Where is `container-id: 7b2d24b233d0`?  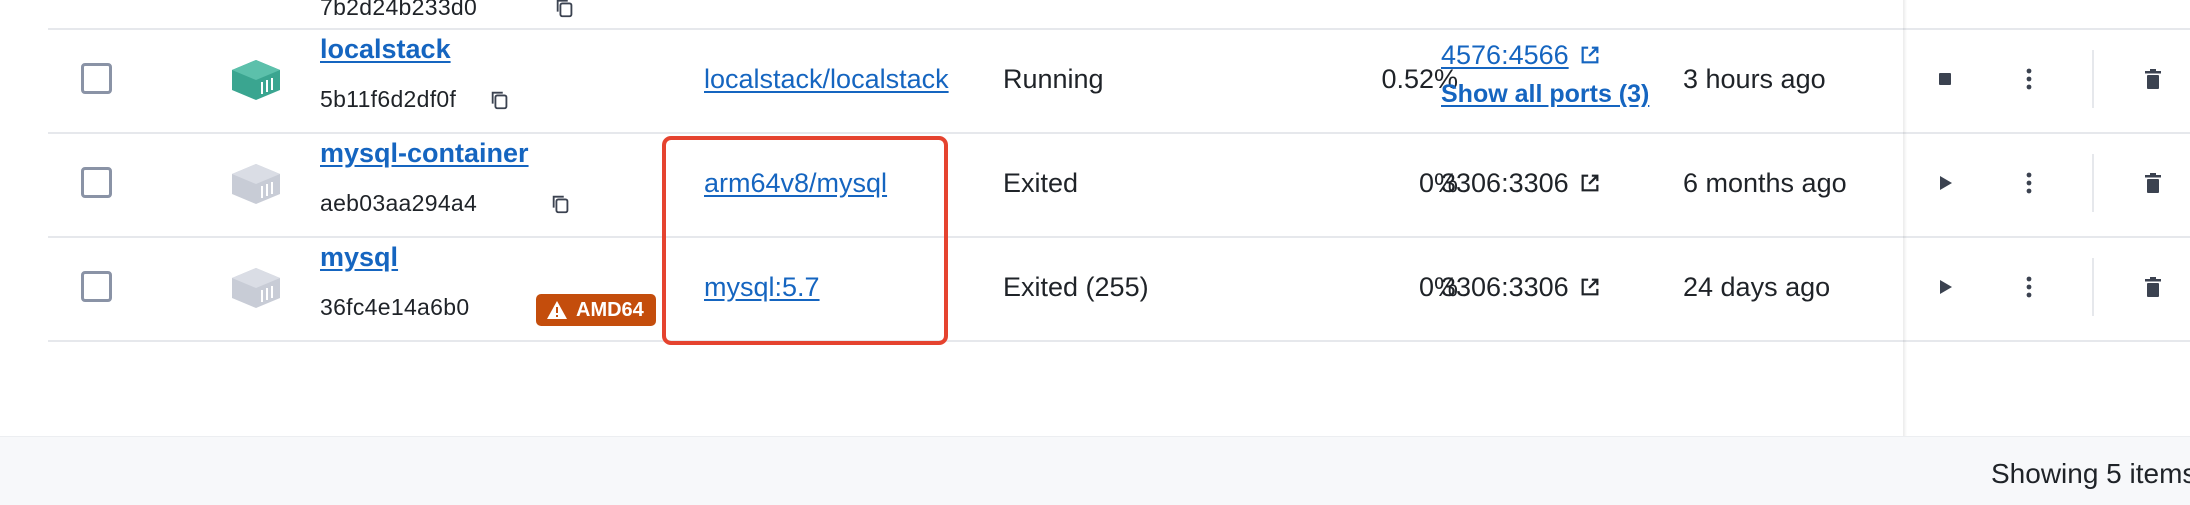
container-id: 7b2d24b233d0 is located at coordinates (399, 10).